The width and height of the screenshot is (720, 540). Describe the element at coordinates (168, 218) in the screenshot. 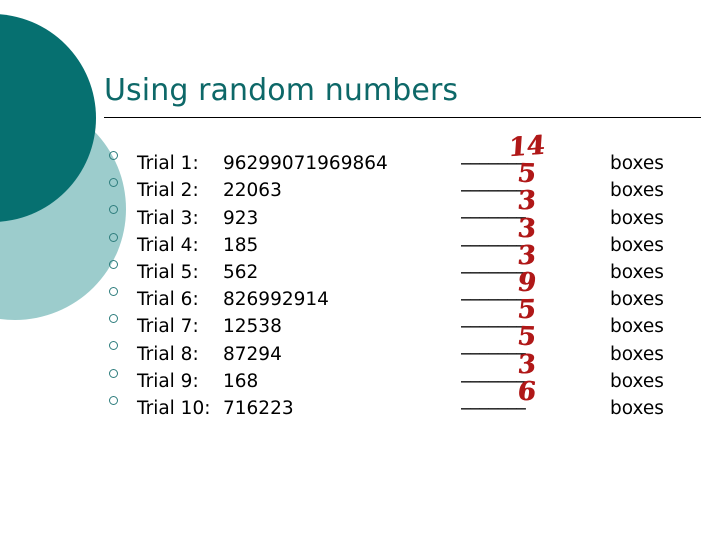

I see `trial-label: Trial 3:` at that location.